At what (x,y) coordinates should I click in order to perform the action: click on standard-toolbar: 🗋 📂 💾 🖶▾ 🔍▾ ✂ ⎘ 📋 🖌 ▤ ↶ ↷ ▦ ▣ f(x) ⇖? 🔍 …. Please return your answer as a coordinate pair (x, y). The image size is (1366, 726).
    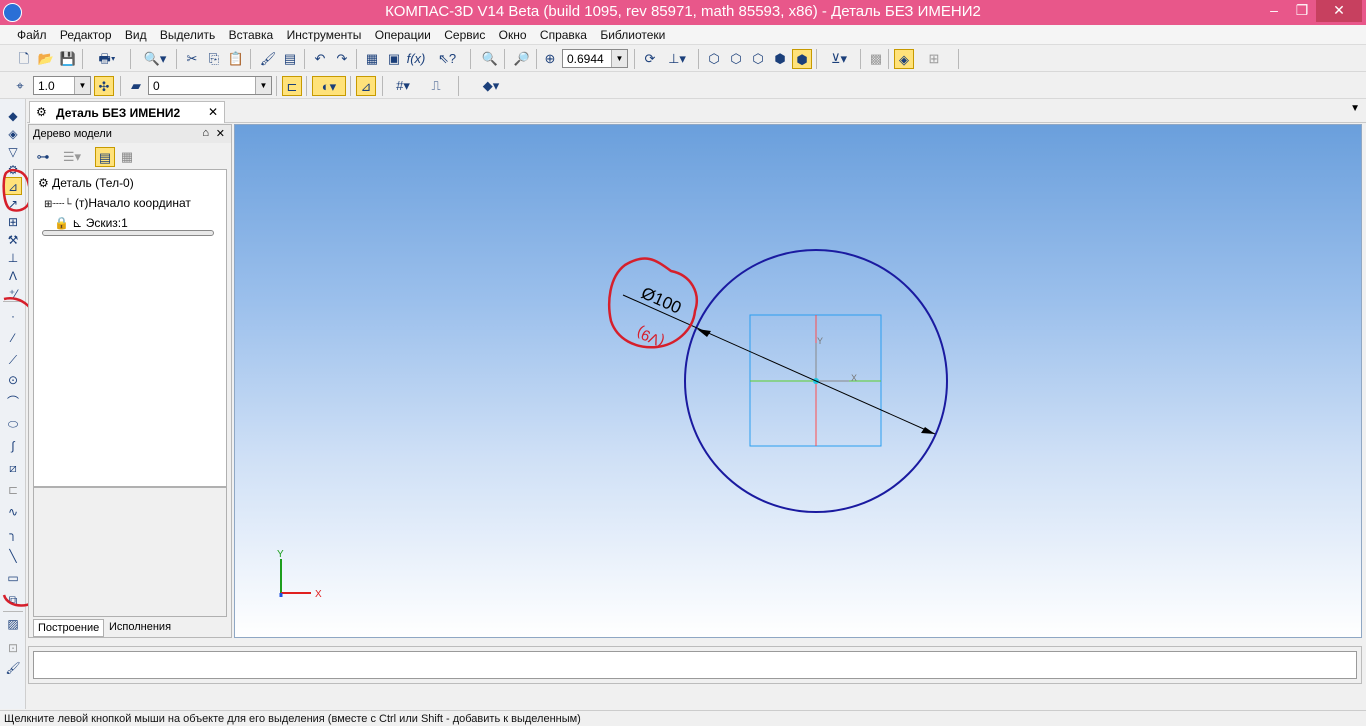
    Looking at the image, I should click on (683, 59).